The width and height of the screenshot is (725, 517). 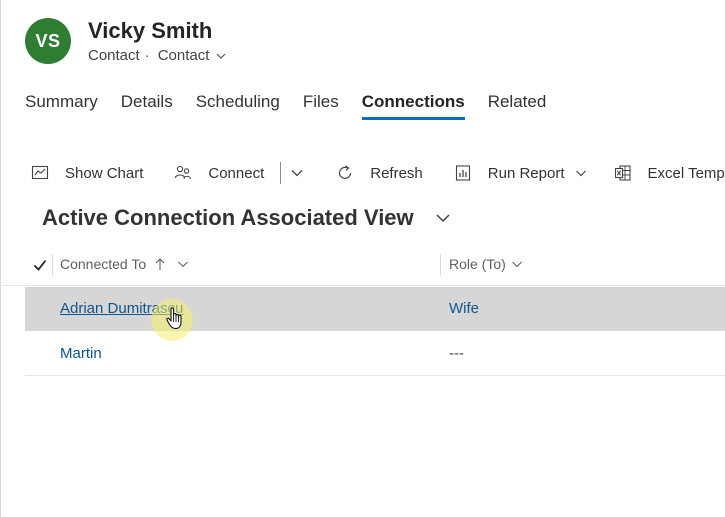 I want to click on connect-icon, so click(x=183, y=172).